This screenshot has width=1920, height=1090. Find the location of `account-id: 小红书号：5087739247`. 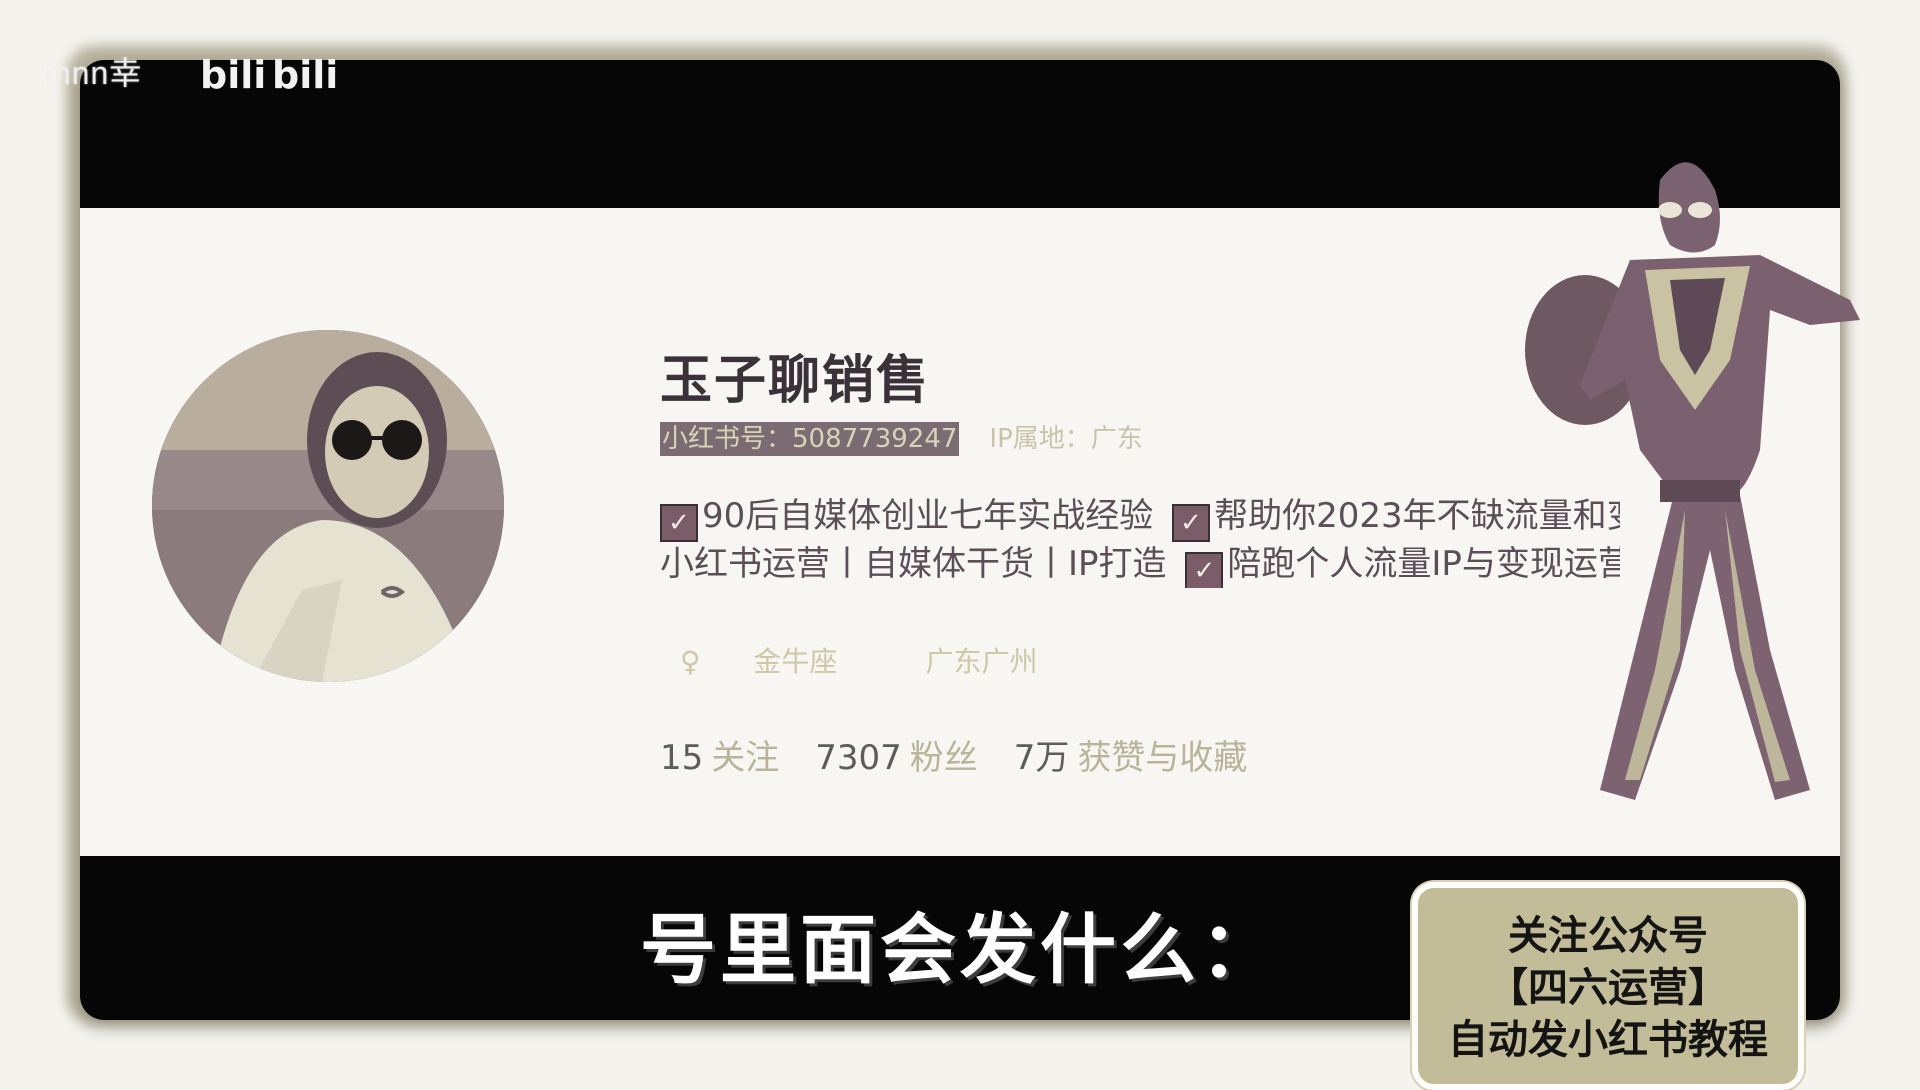

account-id: 小红书号：5087739247 is located at coordinates (810, 439).